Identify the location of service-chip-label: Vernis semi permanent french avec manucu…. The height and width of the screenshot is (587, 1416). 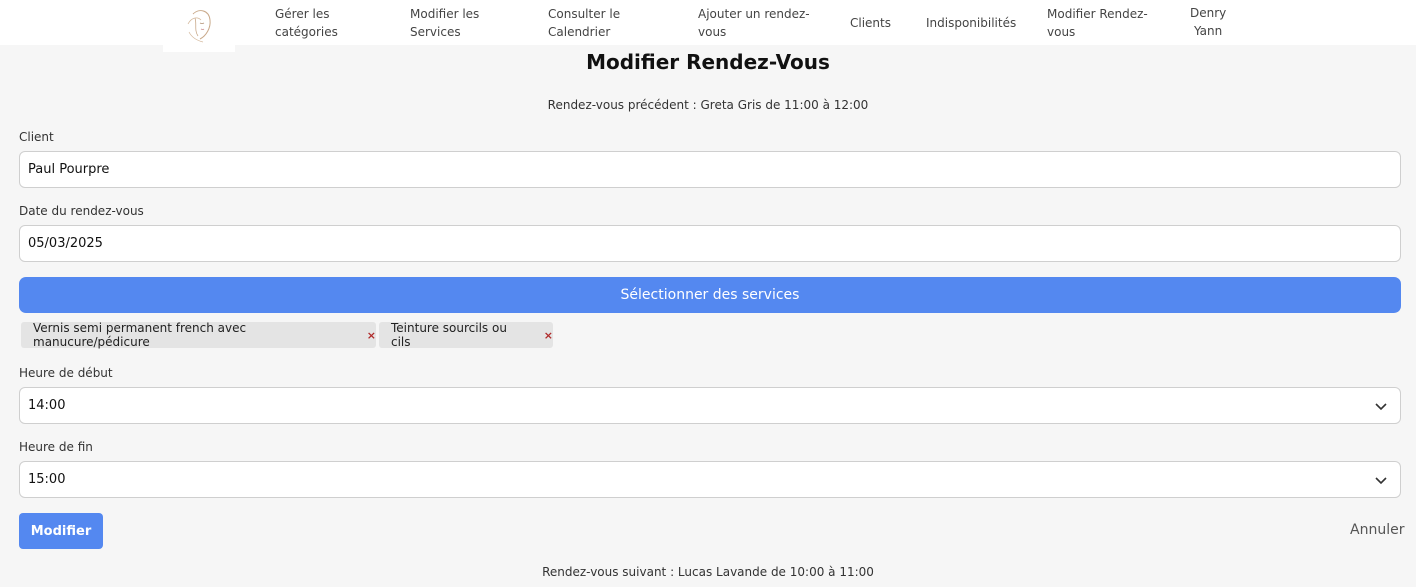
(140, 335).